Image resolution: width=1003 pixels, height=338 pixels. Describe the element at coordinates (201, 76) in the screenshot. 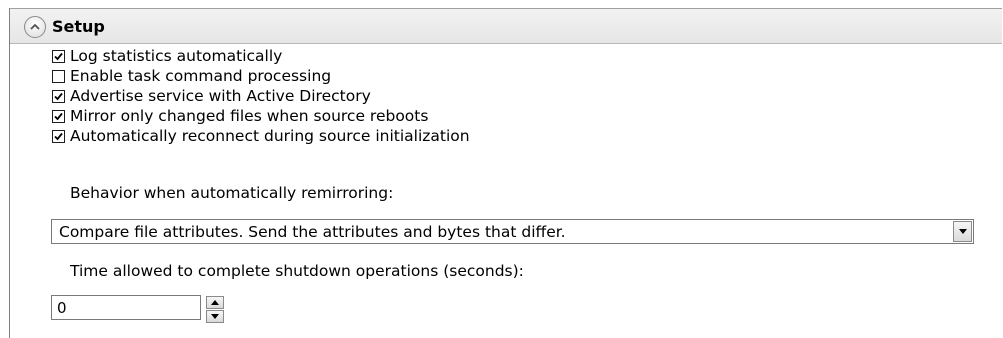

I see `checkbox-label: Enable task command processing` at that location.